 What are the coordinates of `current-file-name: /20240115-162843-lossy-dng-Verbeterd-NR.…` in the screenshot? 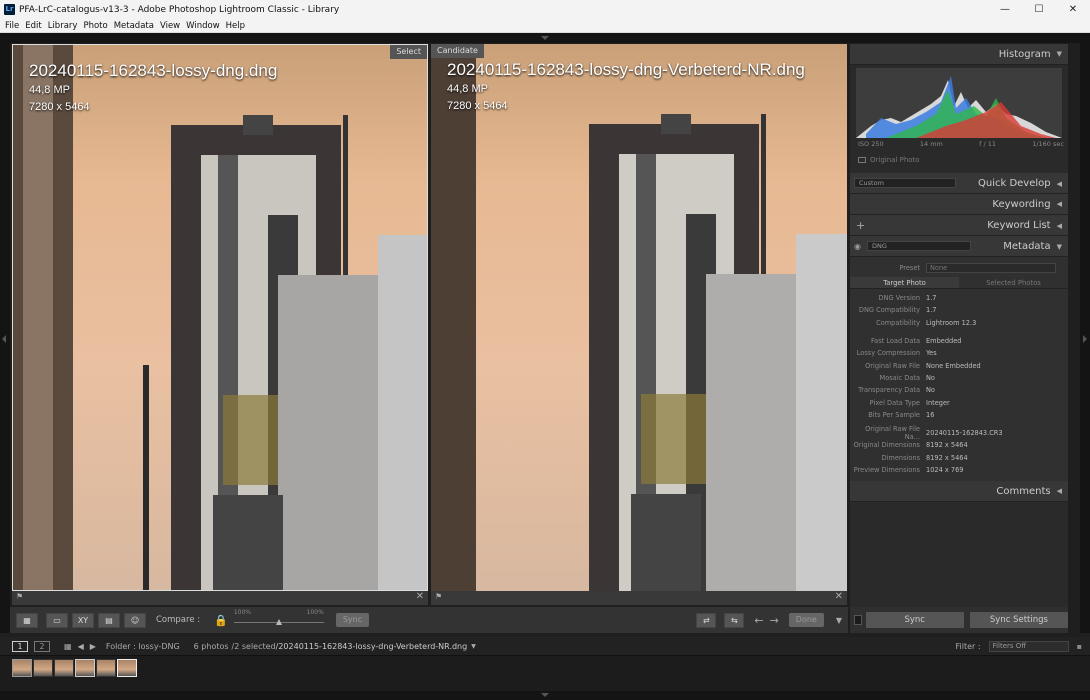 It's located at (371, 646).